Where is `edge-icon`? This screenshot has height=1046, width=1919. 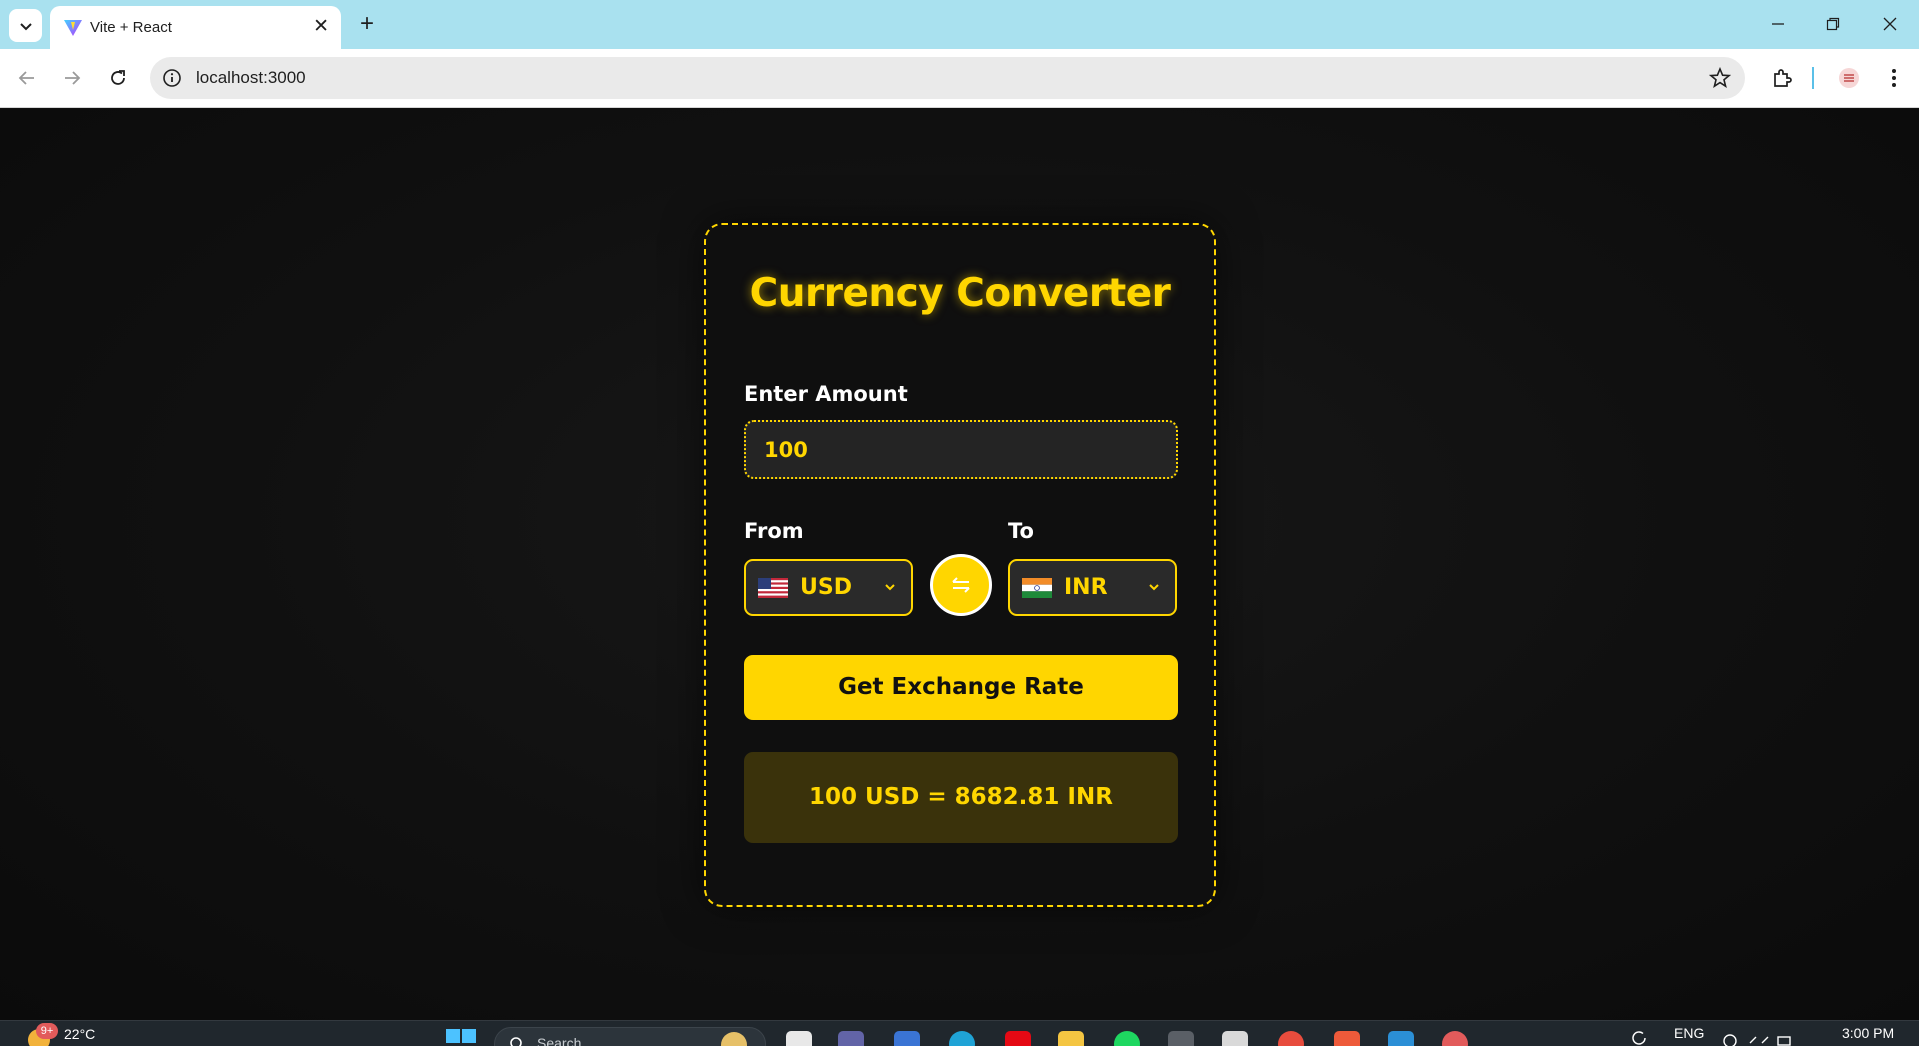
edge-icon is located at coordinates (962, 1038).